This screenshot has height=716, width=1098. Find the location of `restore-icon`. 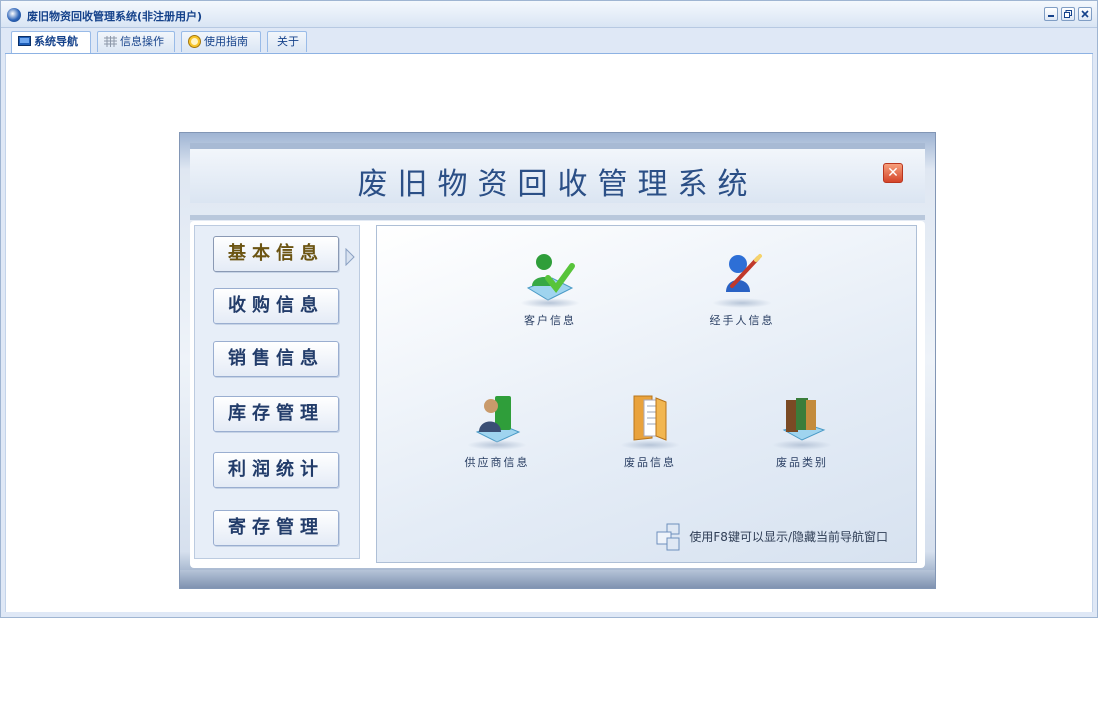

restore-icon is located at coordinates (1068, 14).